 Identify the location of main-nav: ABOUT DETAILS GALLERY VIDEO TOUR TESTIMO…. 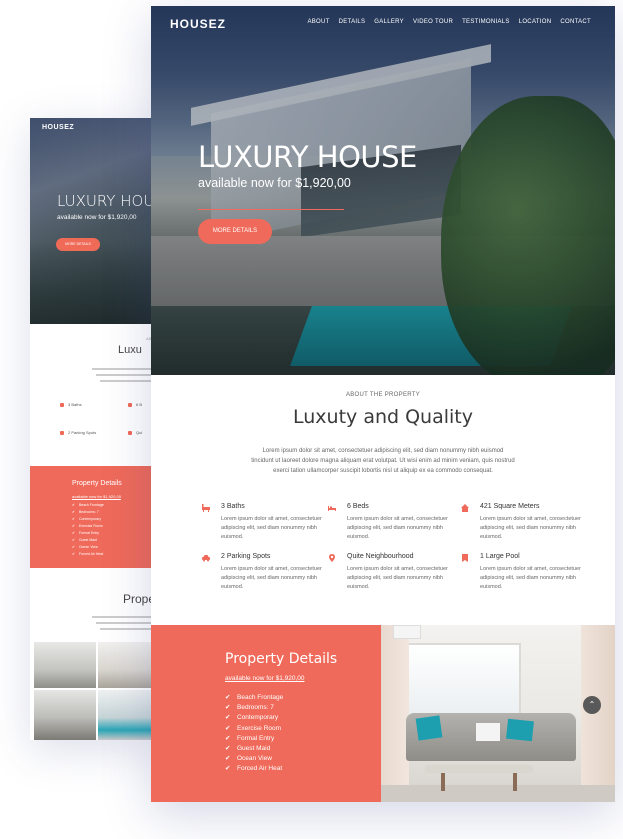
(449, 22).